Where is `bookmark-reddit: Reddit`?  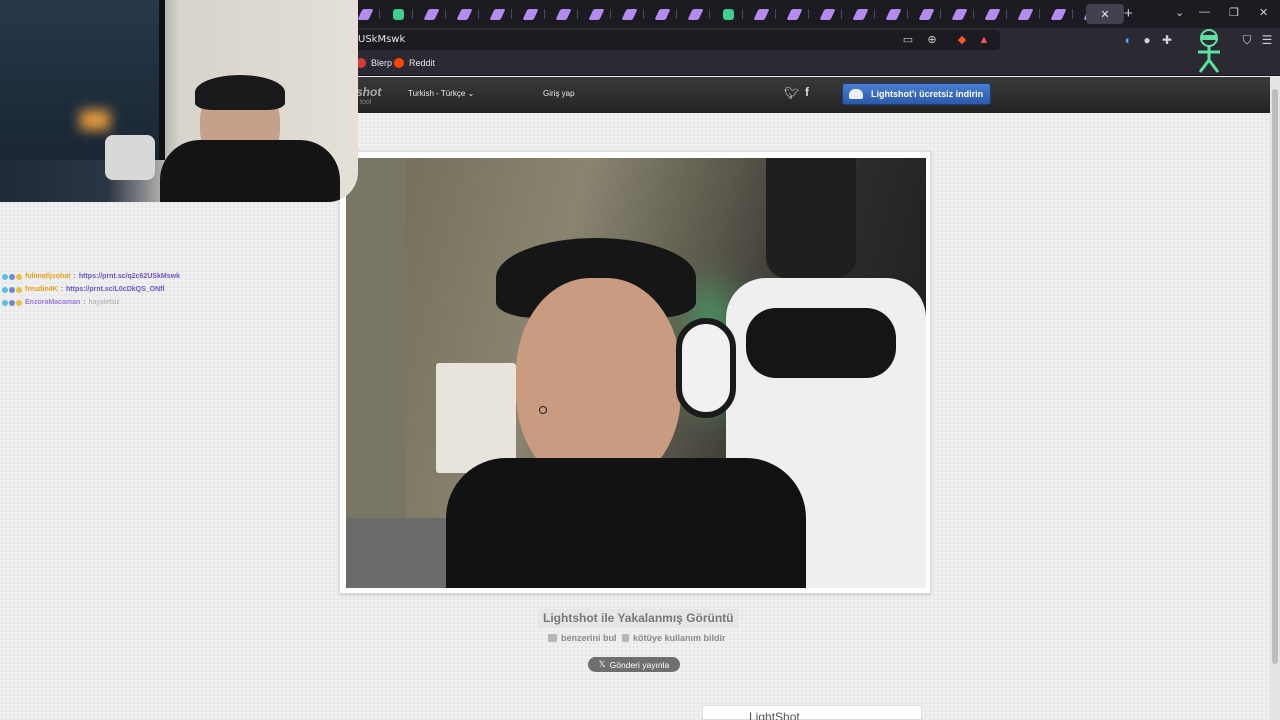
bookmark-reddit: Reddit is located at coordinates (414, 63).